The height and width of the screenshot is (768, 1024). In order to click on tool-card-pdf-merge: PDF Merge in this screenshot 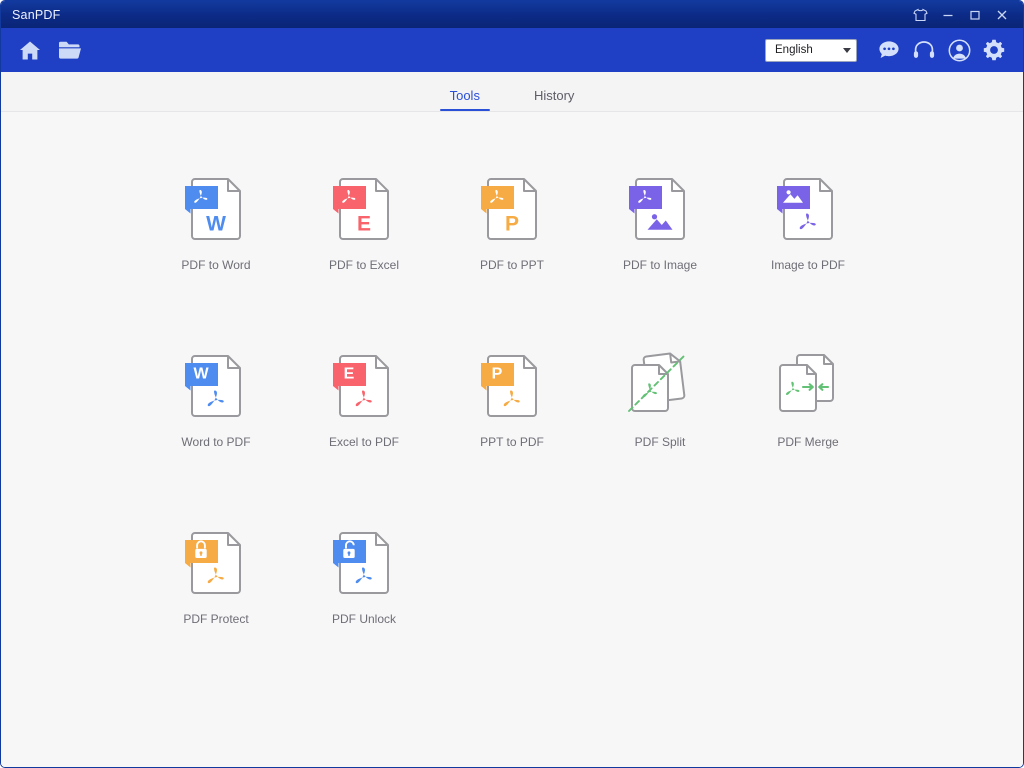, I will do `click(808, 399)`.